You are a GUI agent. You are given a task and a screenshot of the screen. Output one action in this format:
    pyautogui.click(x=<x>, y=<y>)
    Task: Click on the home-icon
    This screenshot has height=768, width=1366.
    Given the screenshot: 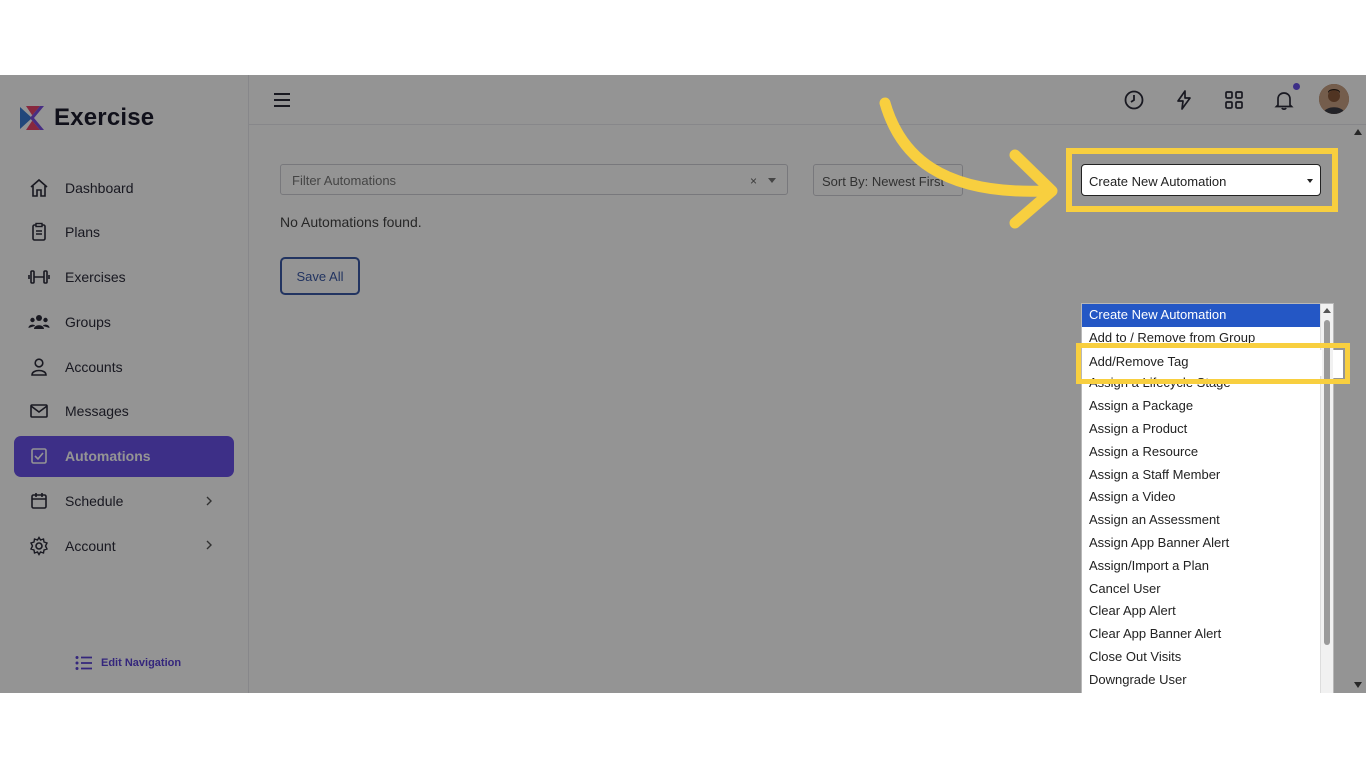 What is the action you would take?
    pyautogui.click(x=39, y=188)
    